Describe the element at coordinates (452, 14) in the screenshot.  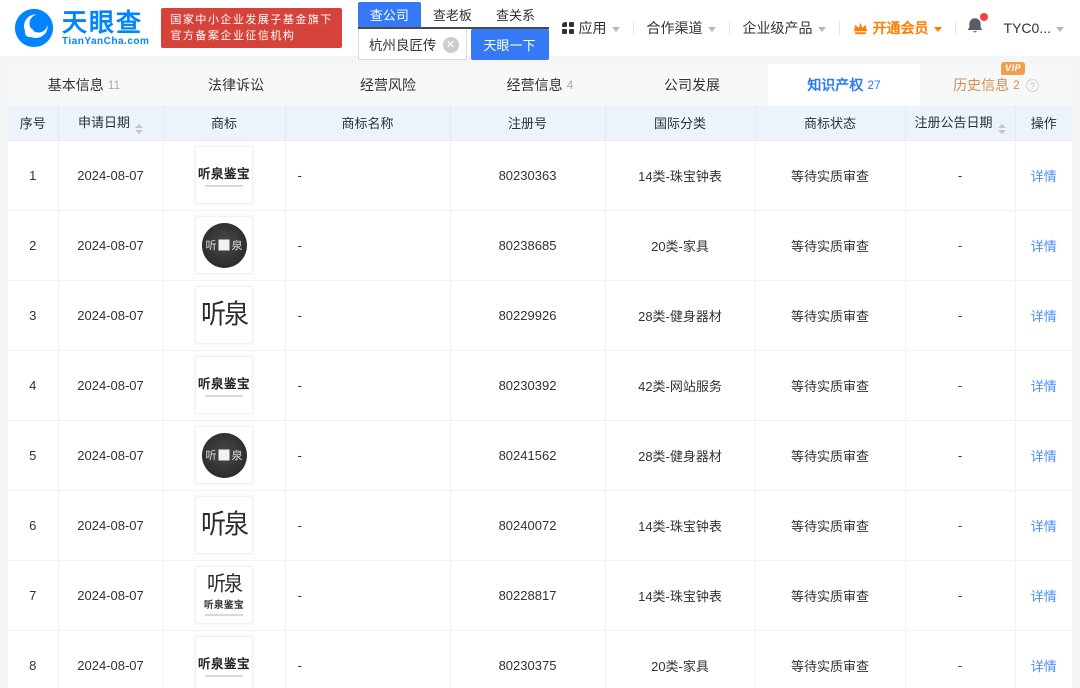
I see `search-type-tab: 查老板` at that location.